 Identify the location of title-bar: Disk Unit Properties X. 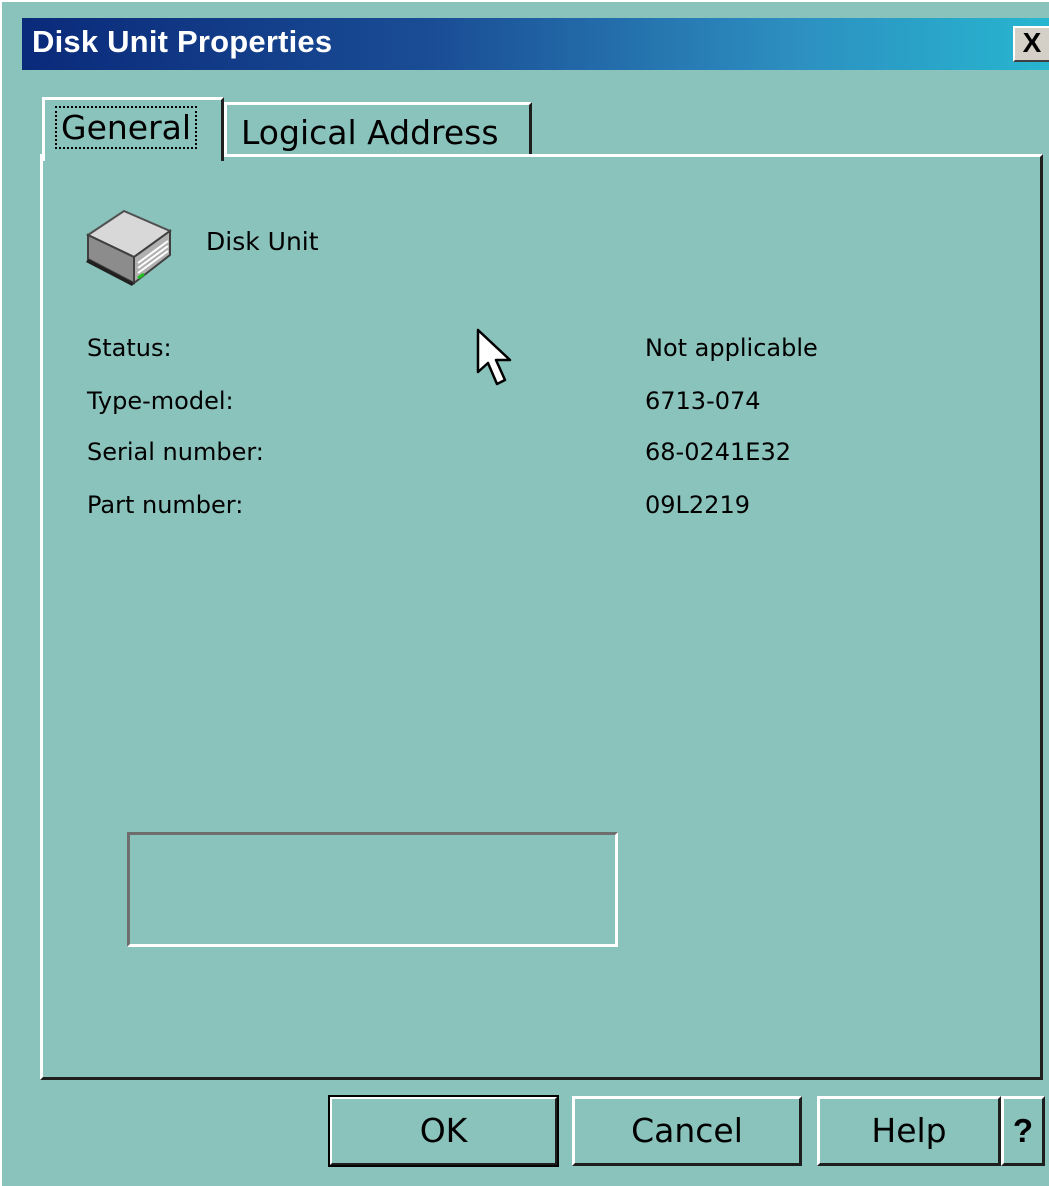
(535, 44).